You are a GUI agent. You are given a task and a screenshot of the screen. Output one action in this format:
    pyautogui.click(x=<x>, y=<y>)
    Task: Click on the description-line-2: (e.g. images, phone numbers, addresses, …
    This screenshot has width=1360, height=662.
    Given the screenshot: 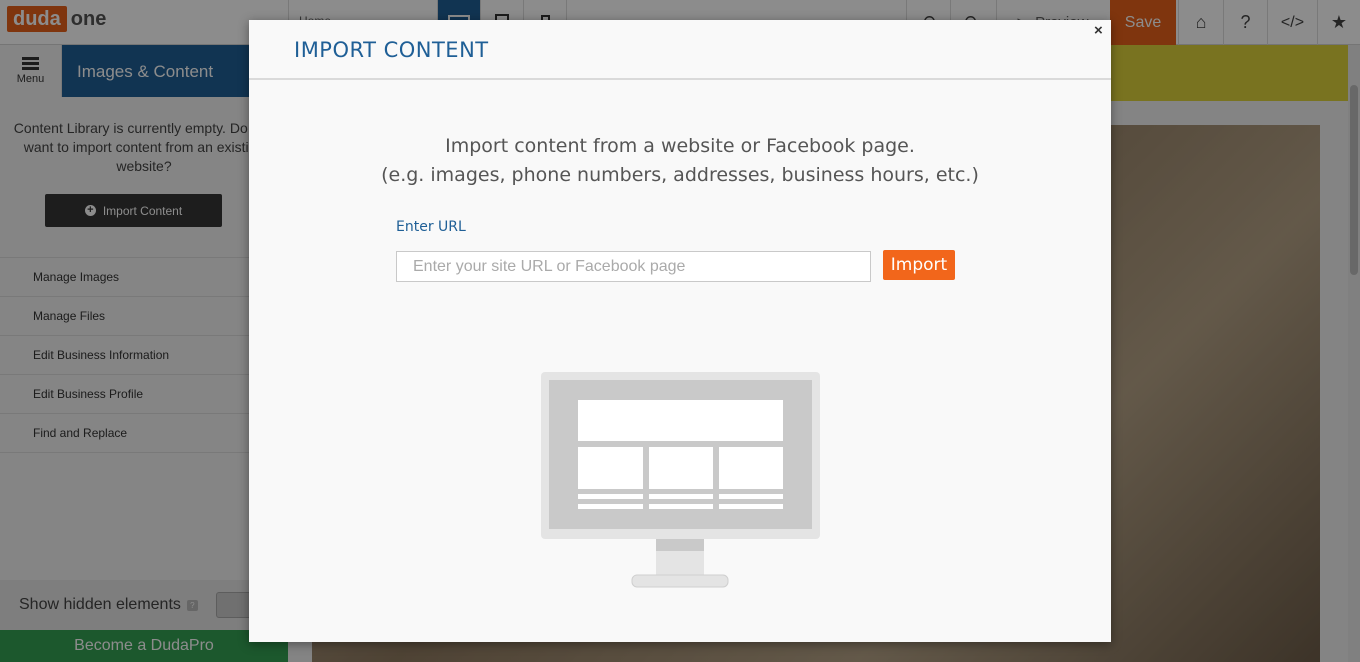 What is the action you would take?
    pyautogui.click(x=680, y=175)
    